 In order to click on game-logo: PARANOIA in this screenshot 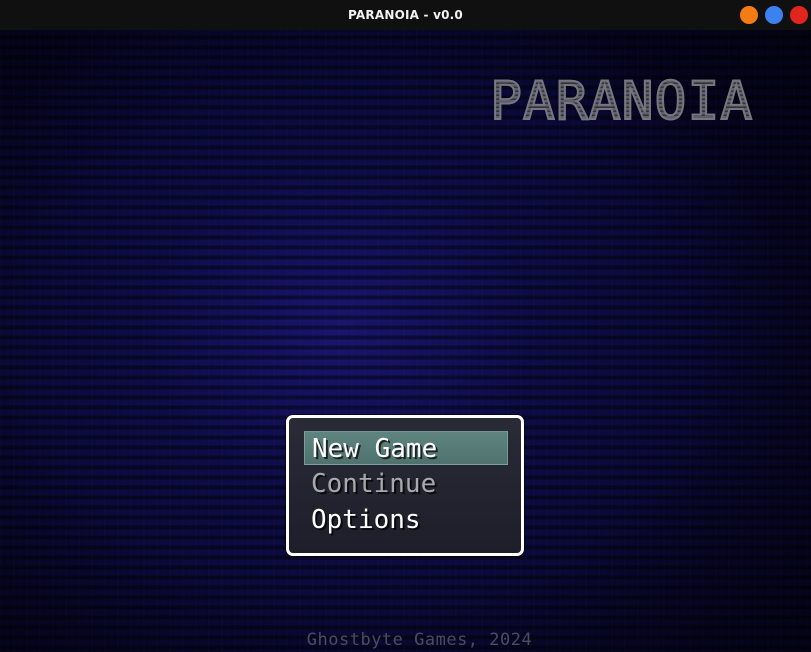, I will do `click(621, 102)`.